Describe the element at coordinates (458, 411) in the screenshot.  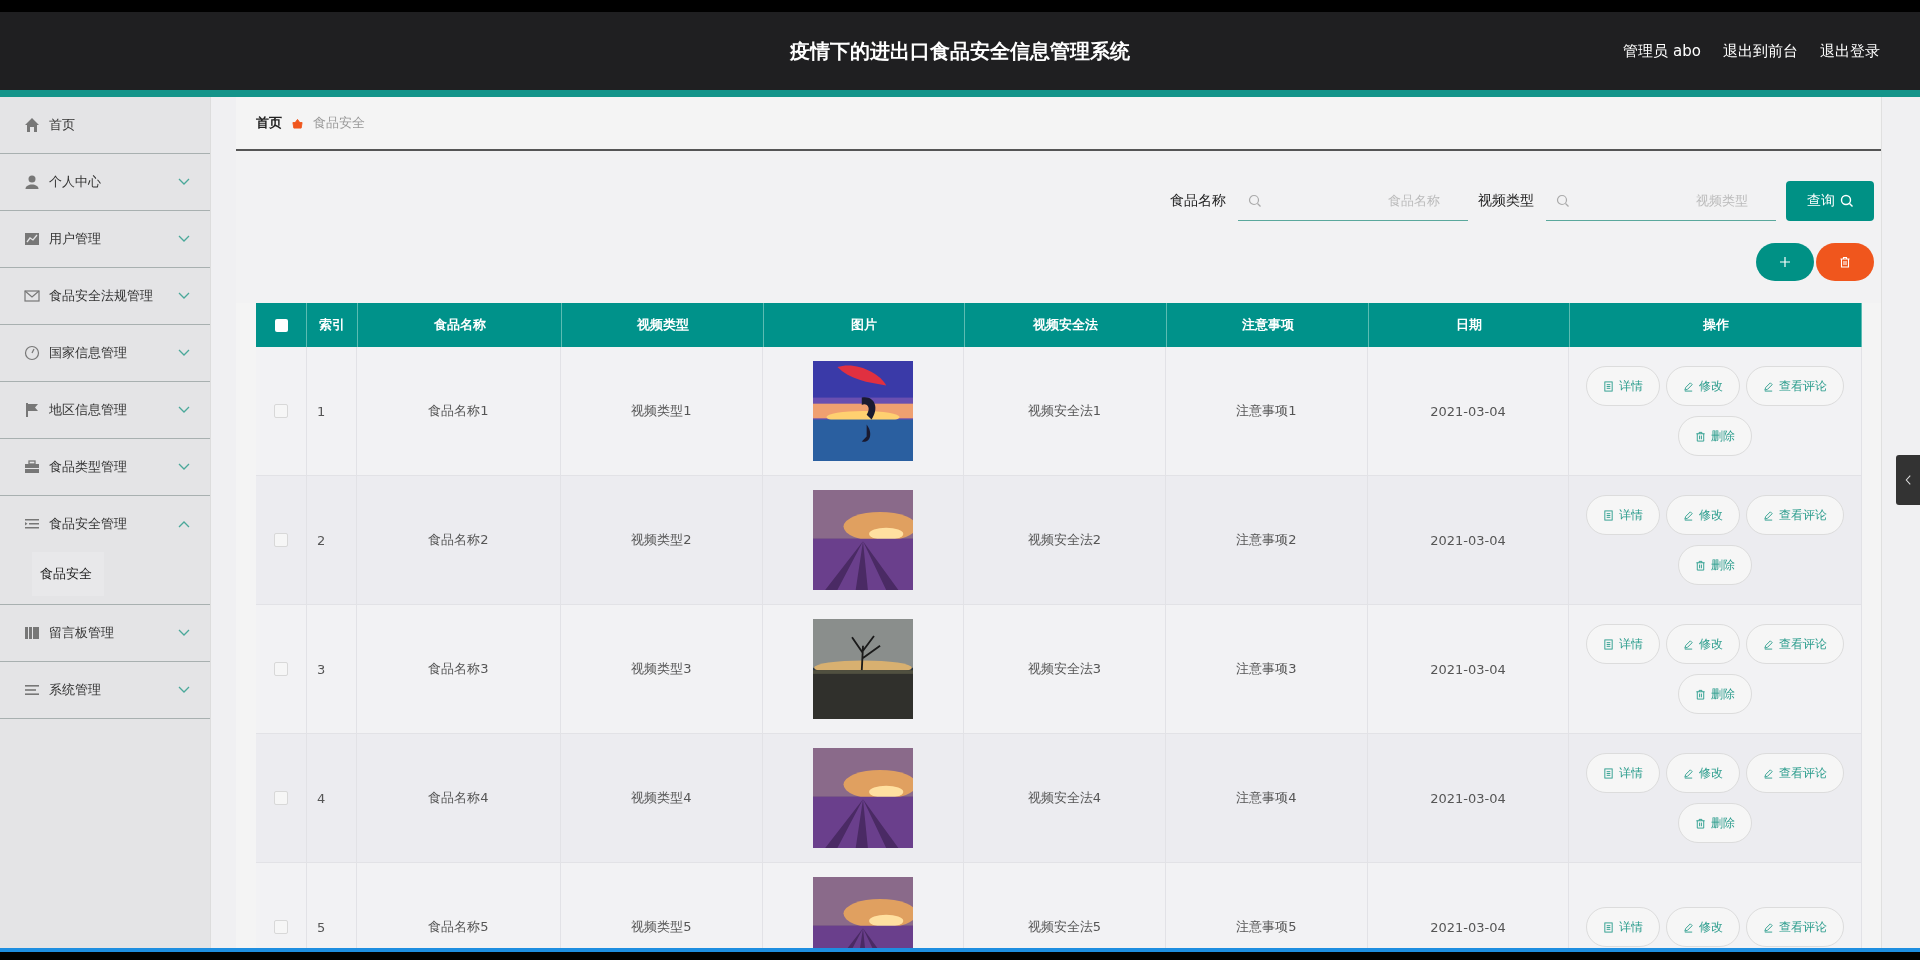
I see `table-cell: 食品名称1` at that location.